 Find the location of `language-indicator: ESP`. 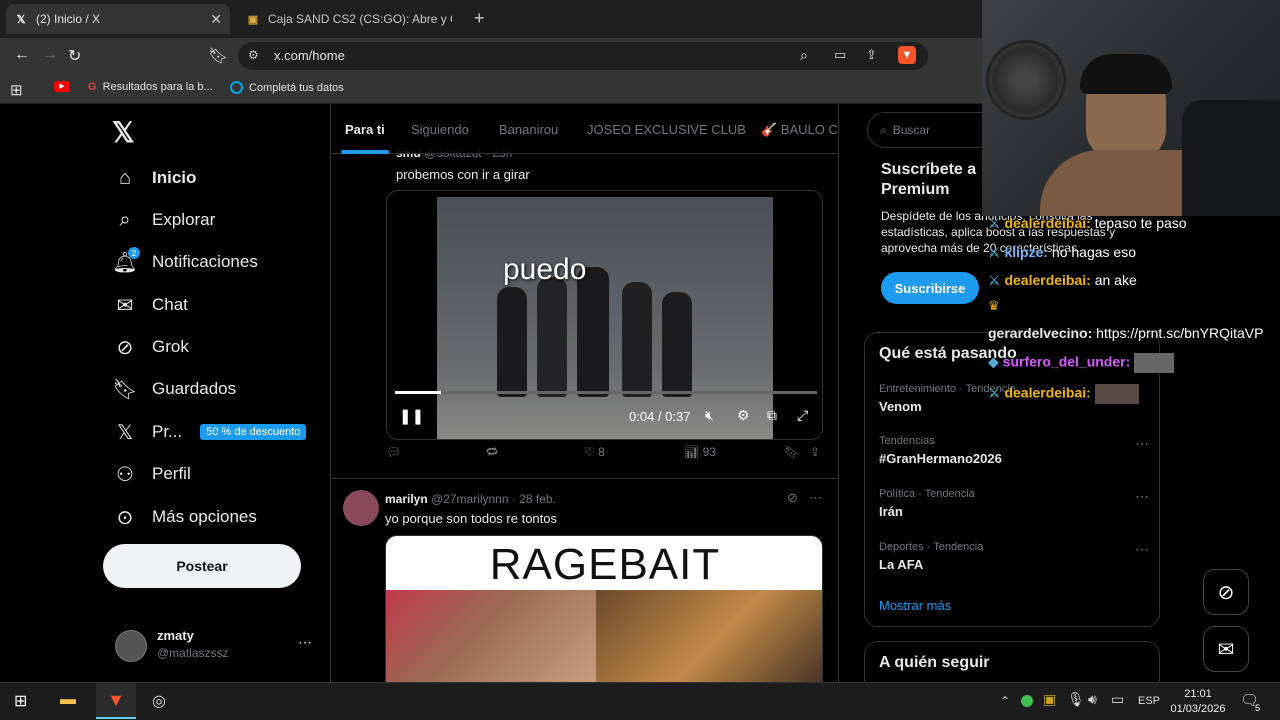

language-indicator: ESP is located at coordinates (1149, 701).